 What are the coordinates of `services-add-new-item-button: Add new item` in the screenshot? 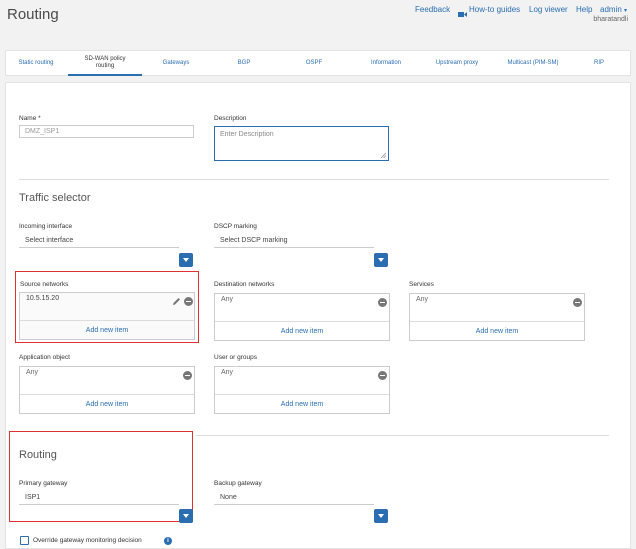 It's located at (497, 330).